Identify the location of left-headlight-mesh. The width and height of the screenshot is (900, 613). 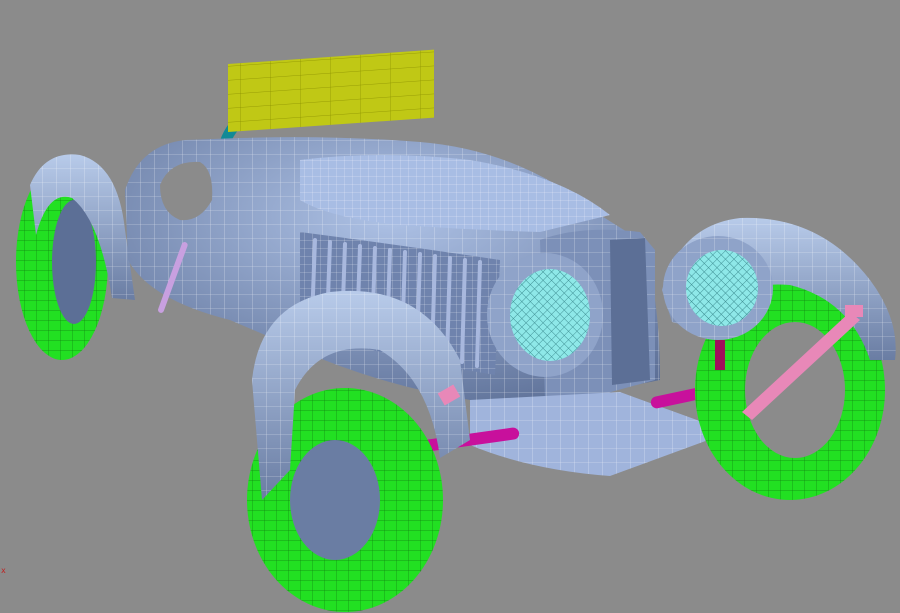
(545, 315).